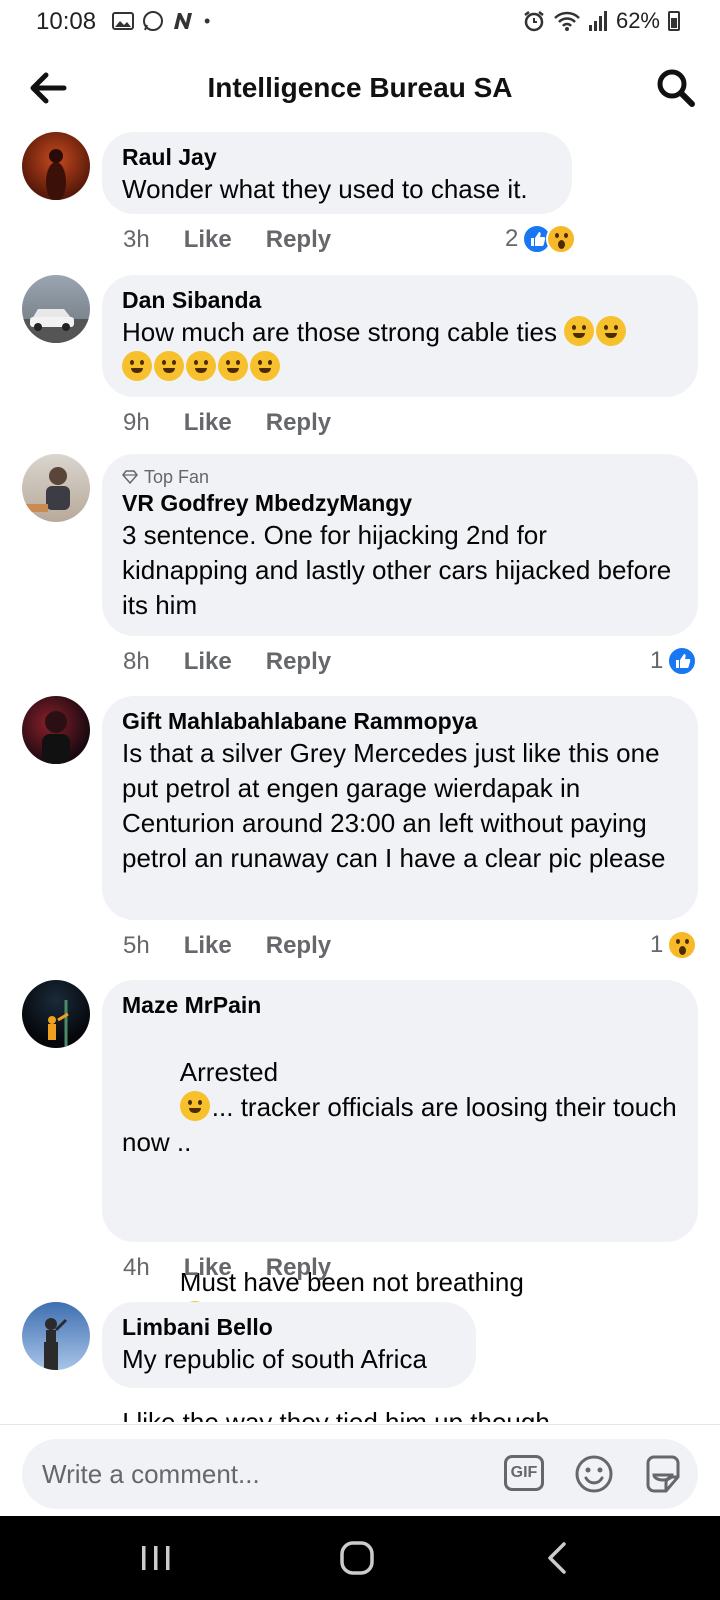 Image resolution: width=720 pixels, height=1600 pixels. What do you see at coordinates (360, 23) in the screenshot?
I see `status-bar: 10:08 • 62%` at bounding box center [360, 23].